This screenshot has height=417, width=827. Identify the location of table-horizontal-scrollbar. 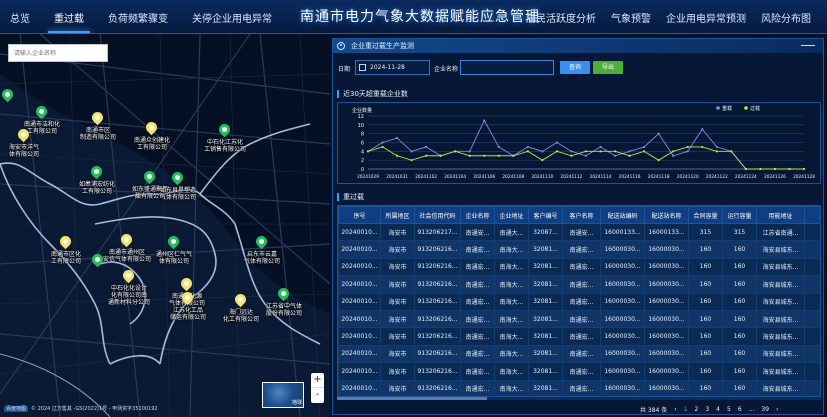
(579, 398).